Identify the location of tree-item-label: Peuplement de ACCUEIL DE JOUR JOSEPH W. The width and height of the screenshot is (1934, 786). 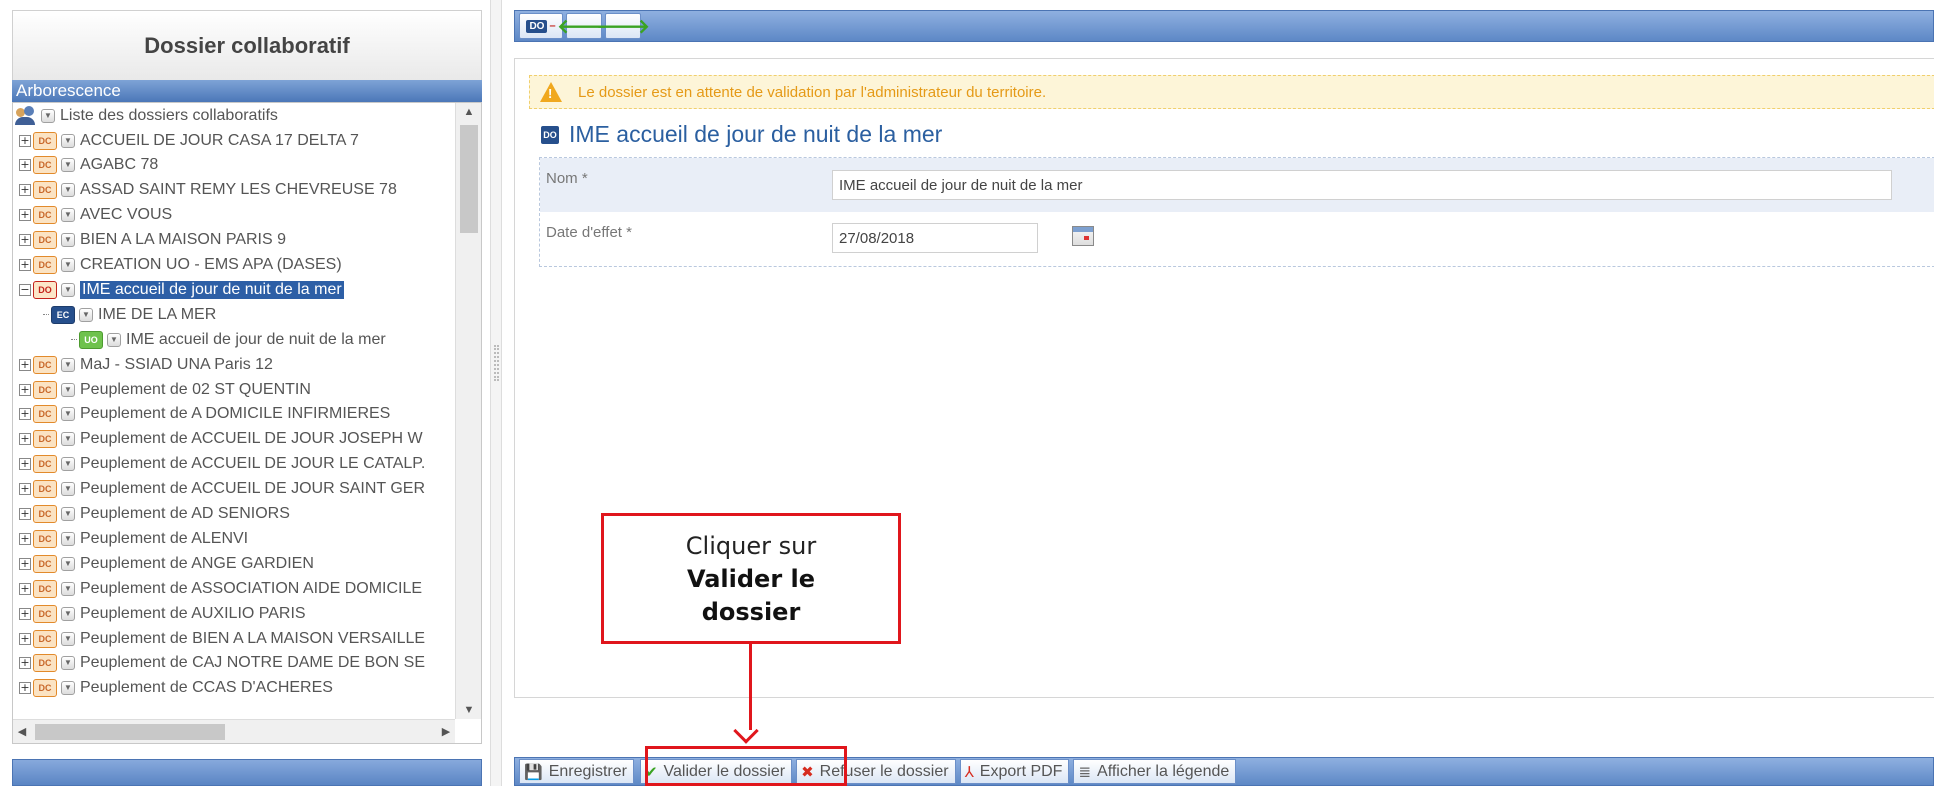
(251, 439).